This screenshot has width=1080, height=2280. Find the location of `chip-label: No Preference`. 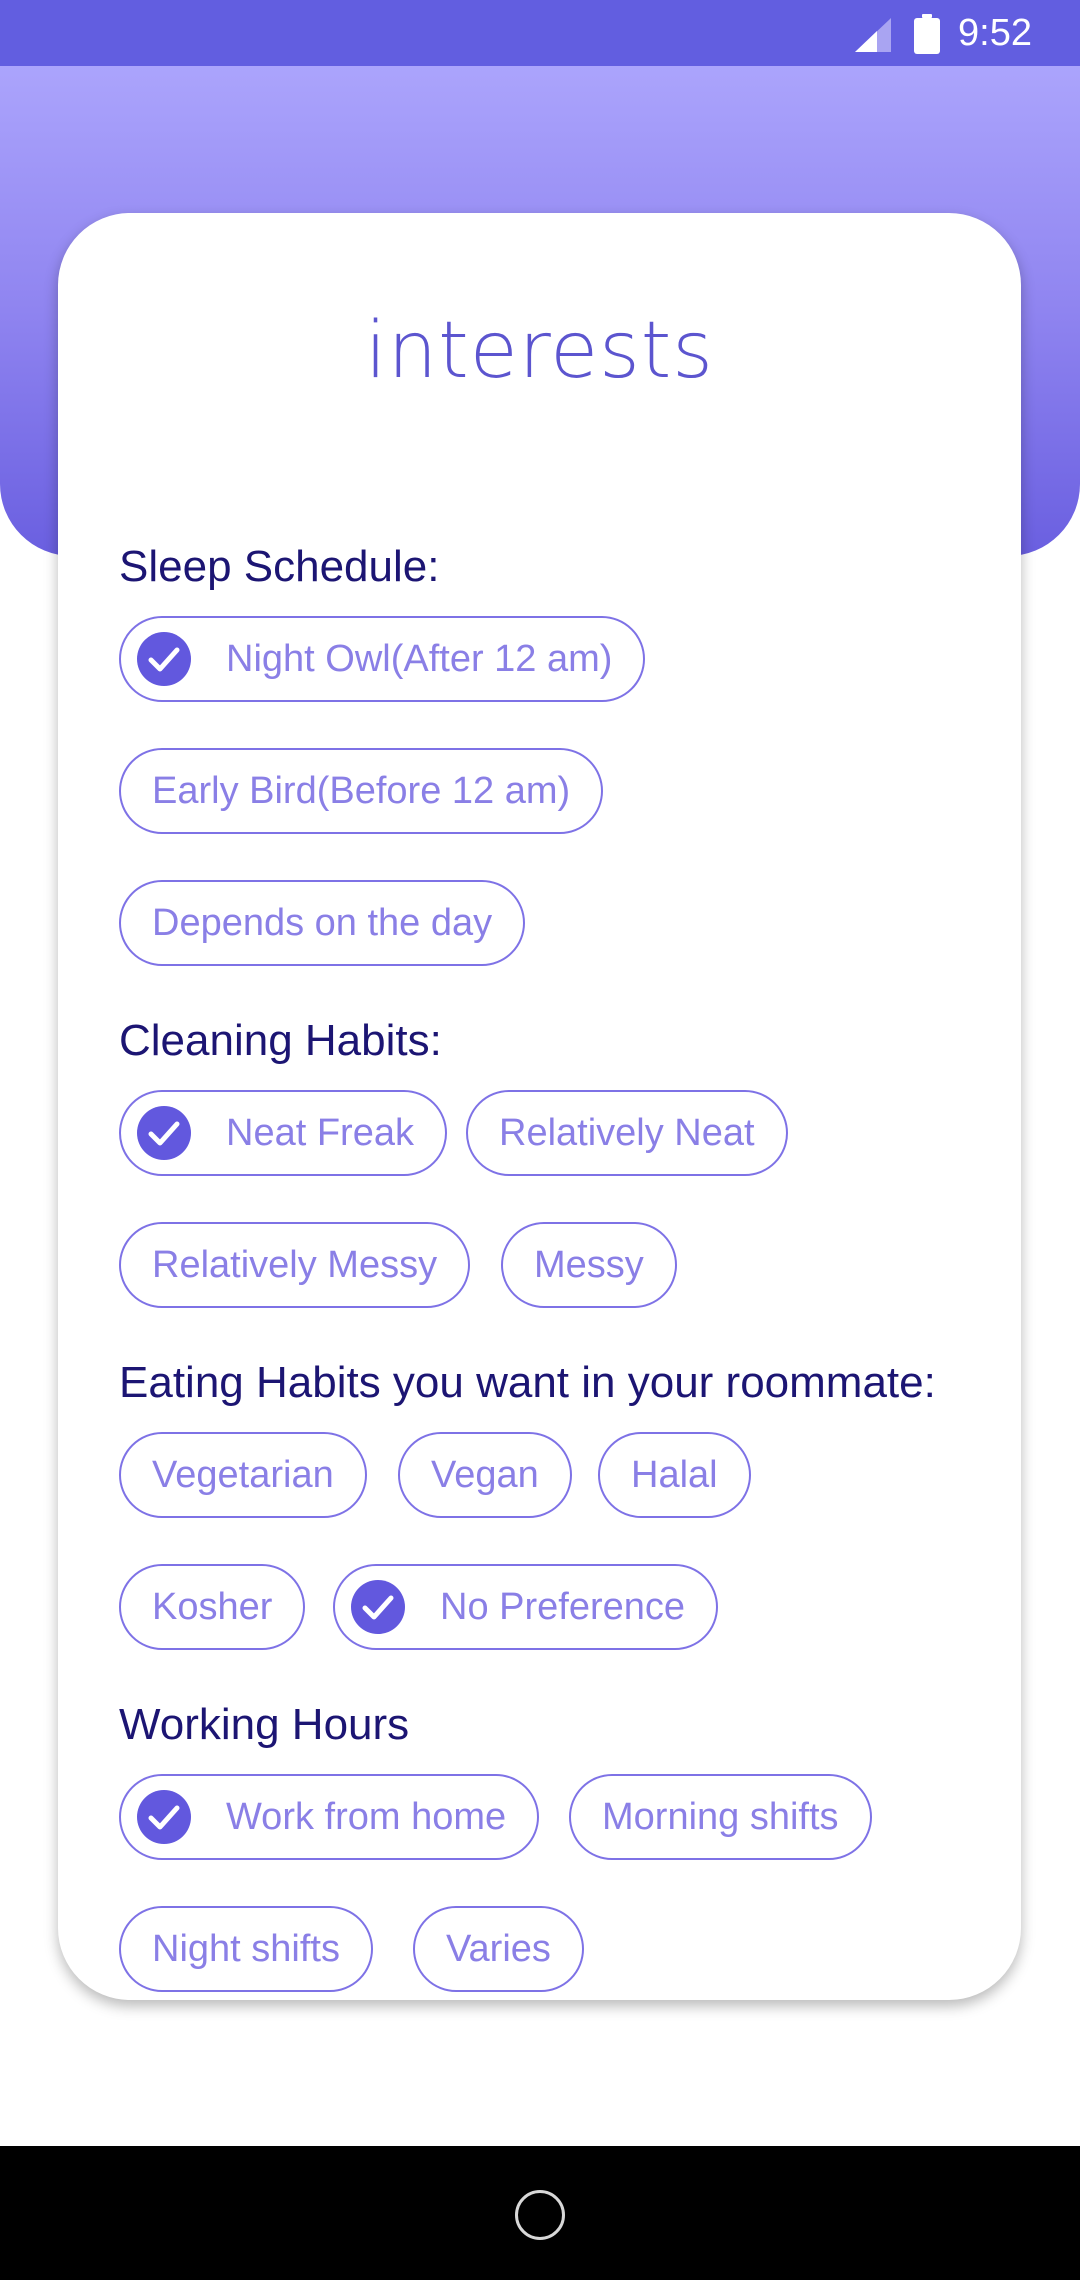

chip-label: No Preference is located at coordinates (563, 1606).